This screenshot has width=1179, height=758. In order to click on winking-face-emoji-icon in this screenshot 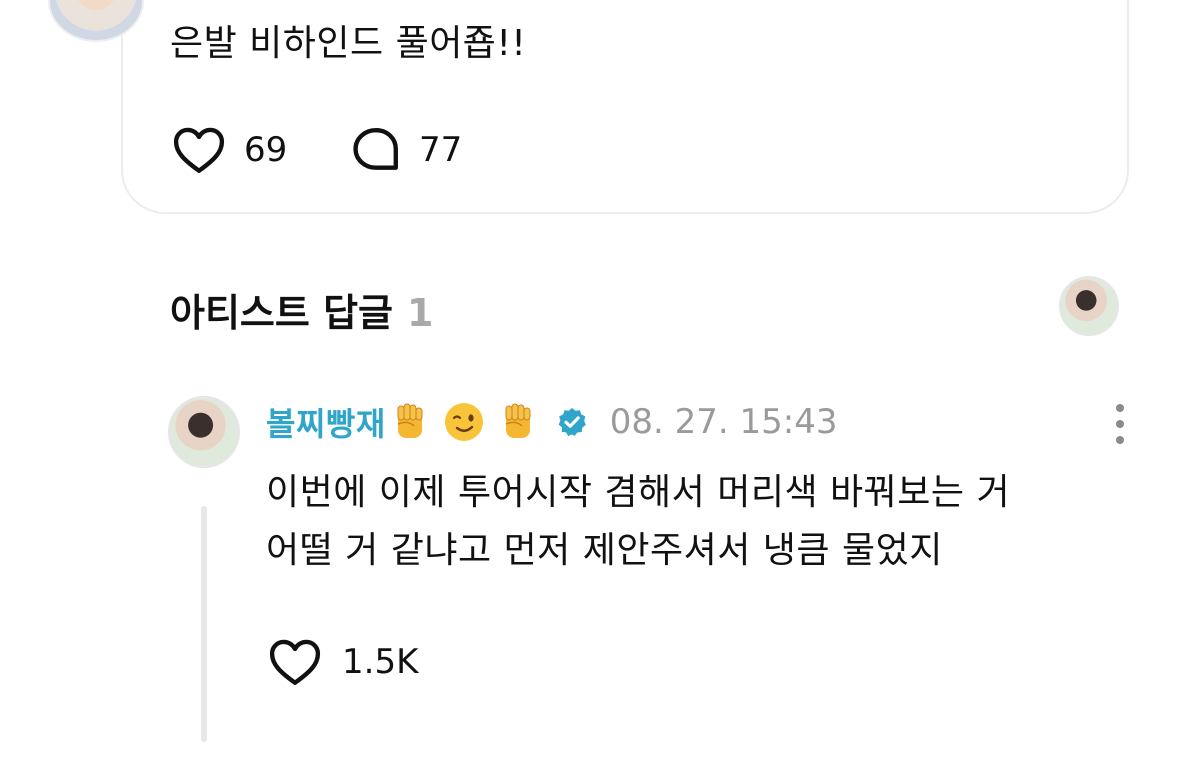, I will do `click(463, 422)`.